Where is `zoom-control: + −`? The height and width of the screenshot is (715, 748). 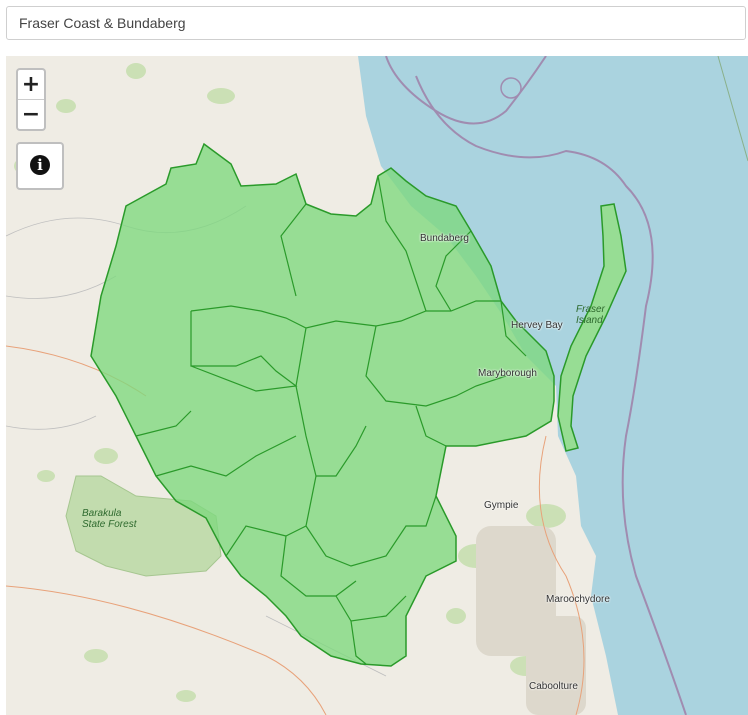
zoom-control: + − is located at coordinates (31, 99).